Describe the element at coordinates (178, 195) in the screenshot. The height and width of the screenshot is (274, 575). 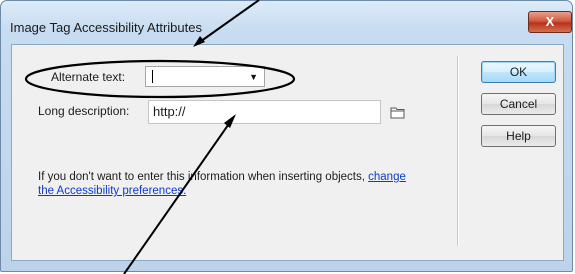
I see `annotation-arrow-bottom-line` at that location.